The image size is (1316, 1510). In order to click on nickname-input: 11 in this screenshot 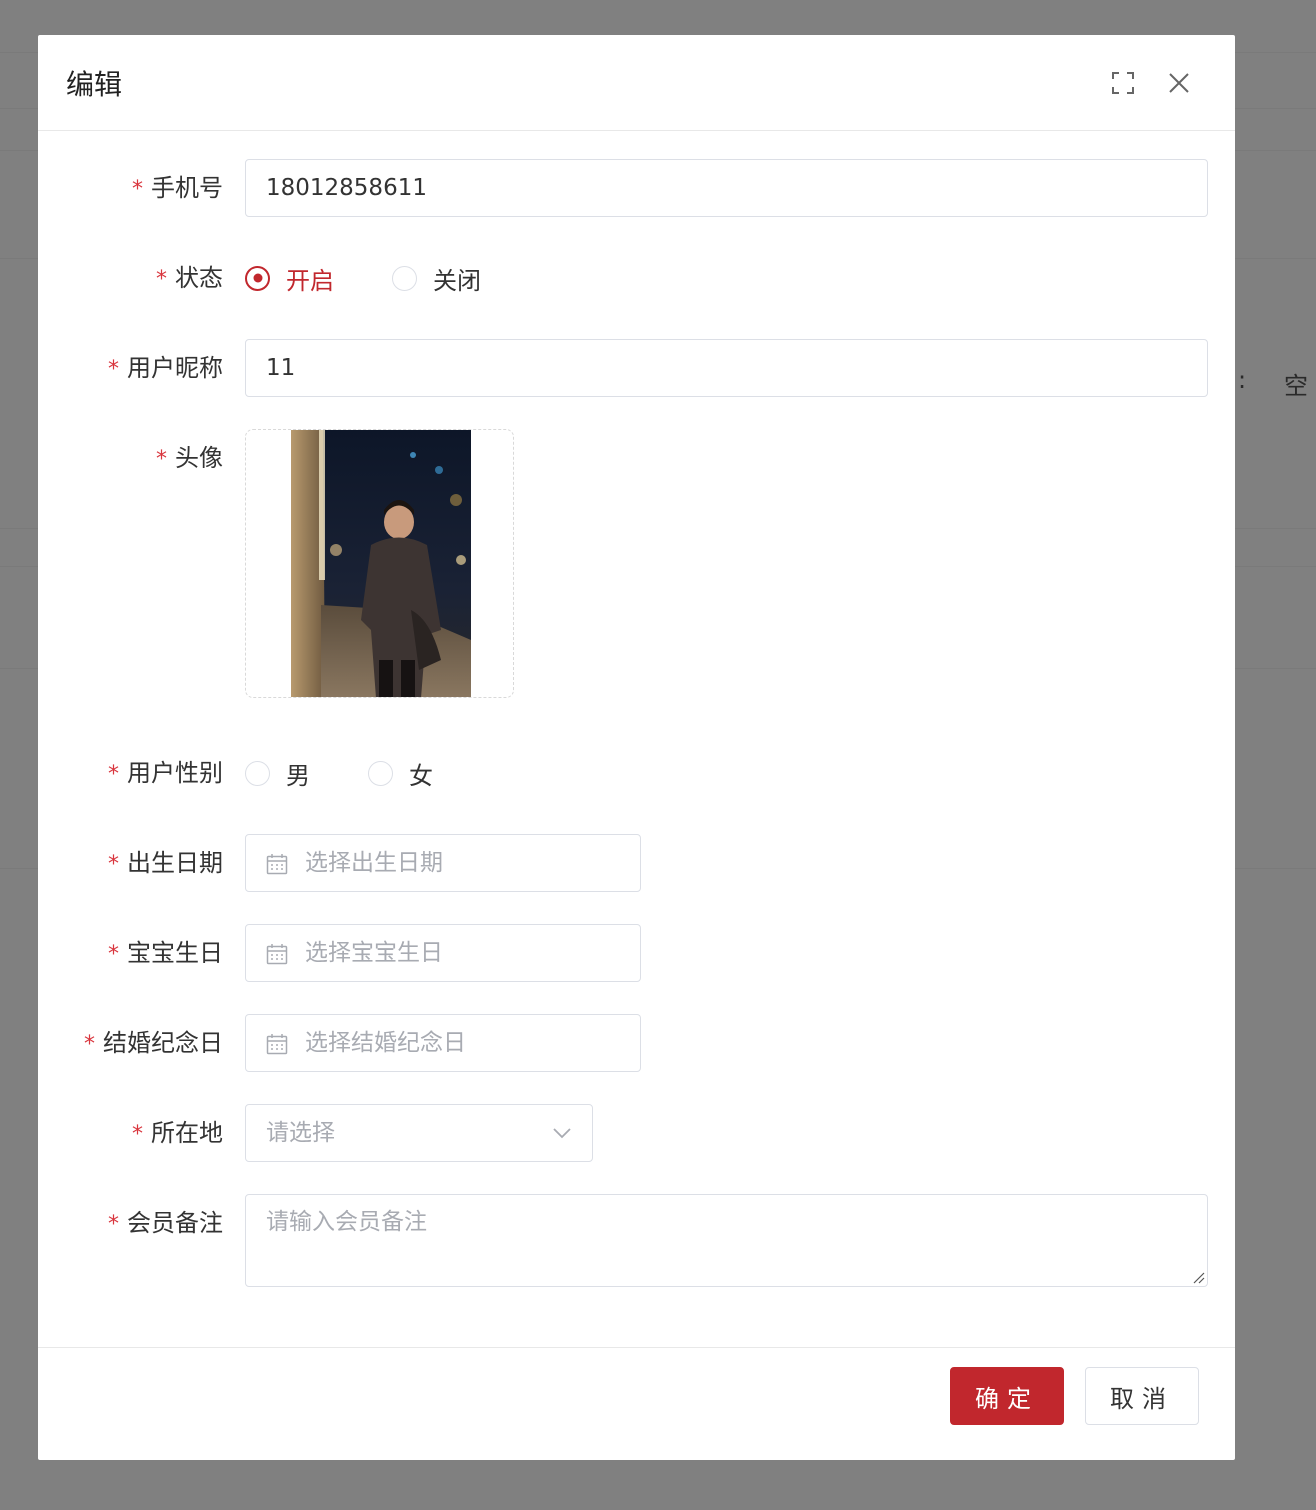, I will do `click(726, 368)`.